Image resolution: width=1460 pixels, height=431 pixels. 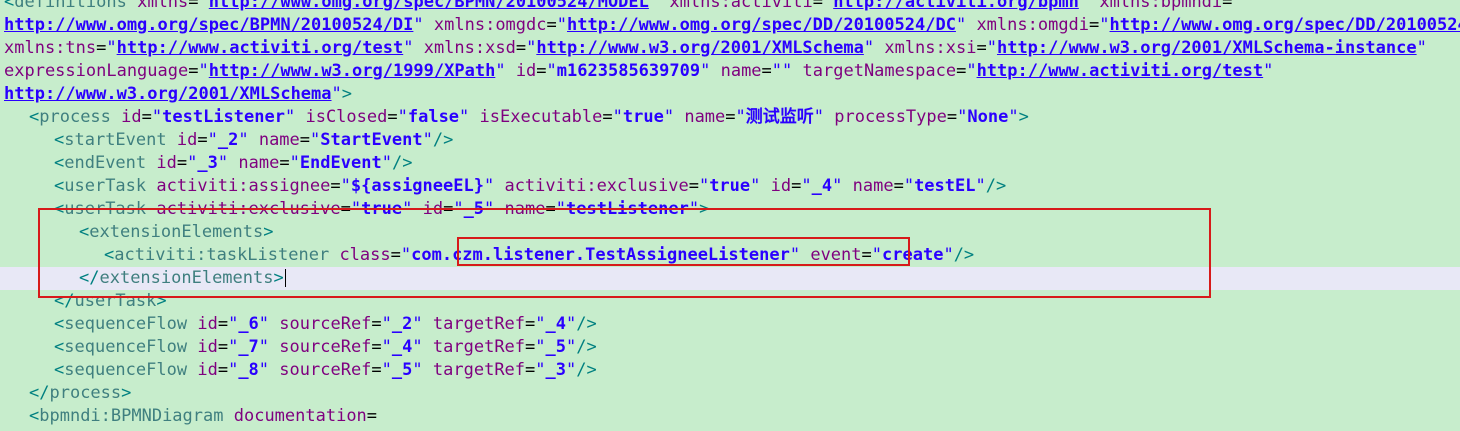 What do you see at coordinates (730, 94) in the screenshot?
I see `code-line: http://www.w3.org/2001/XMLSchema">` at bounding box center [730, 94].